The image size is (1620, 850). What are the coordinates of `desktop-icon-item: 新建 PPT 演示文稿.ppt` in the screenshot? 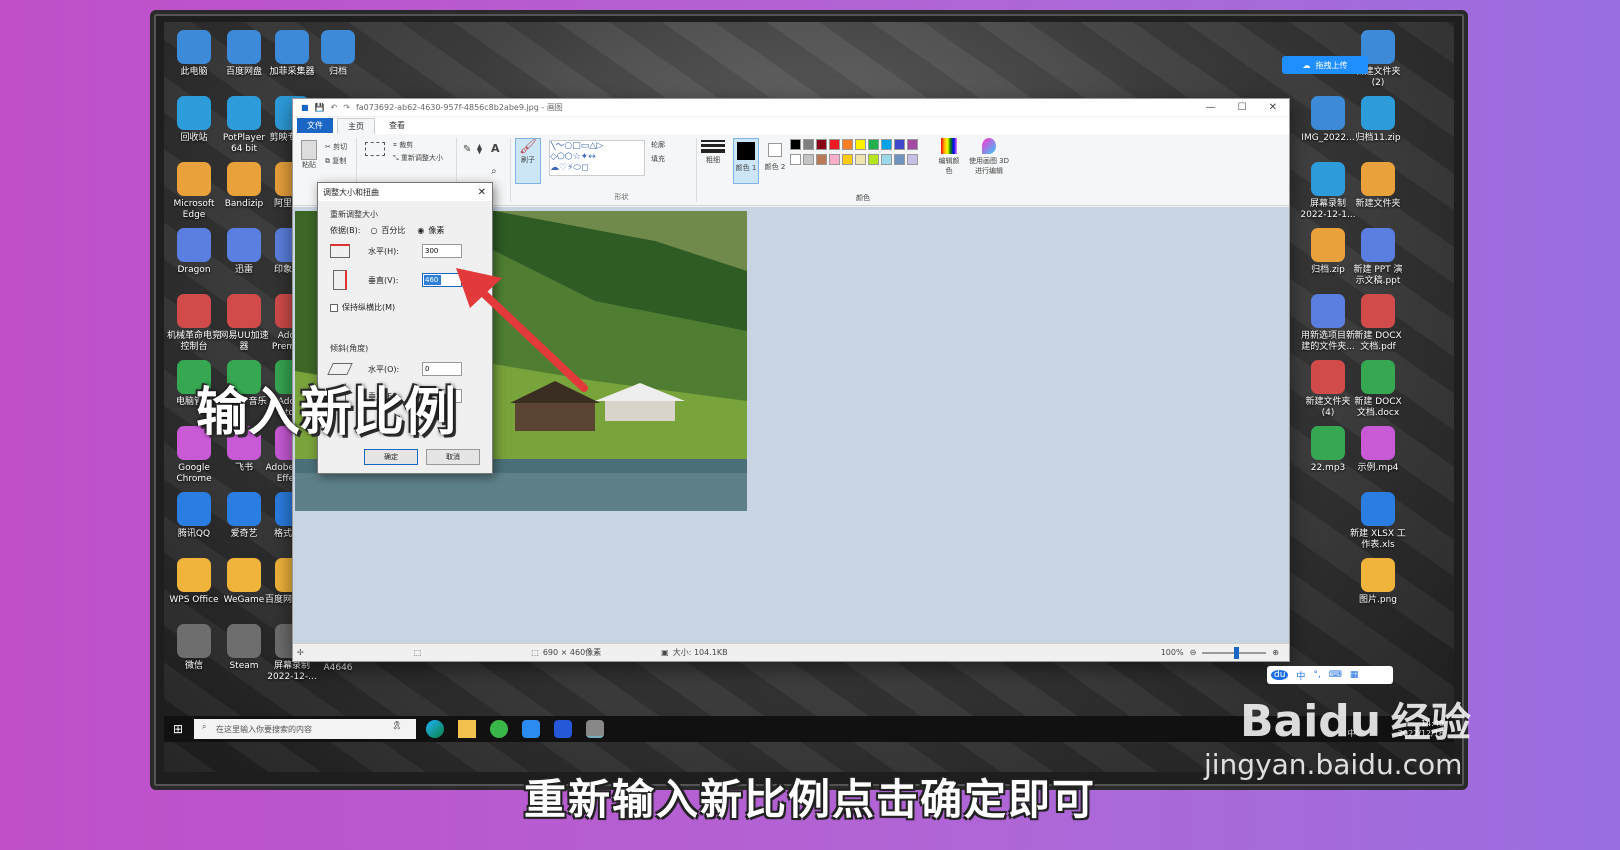 It's located at (1378, 257).